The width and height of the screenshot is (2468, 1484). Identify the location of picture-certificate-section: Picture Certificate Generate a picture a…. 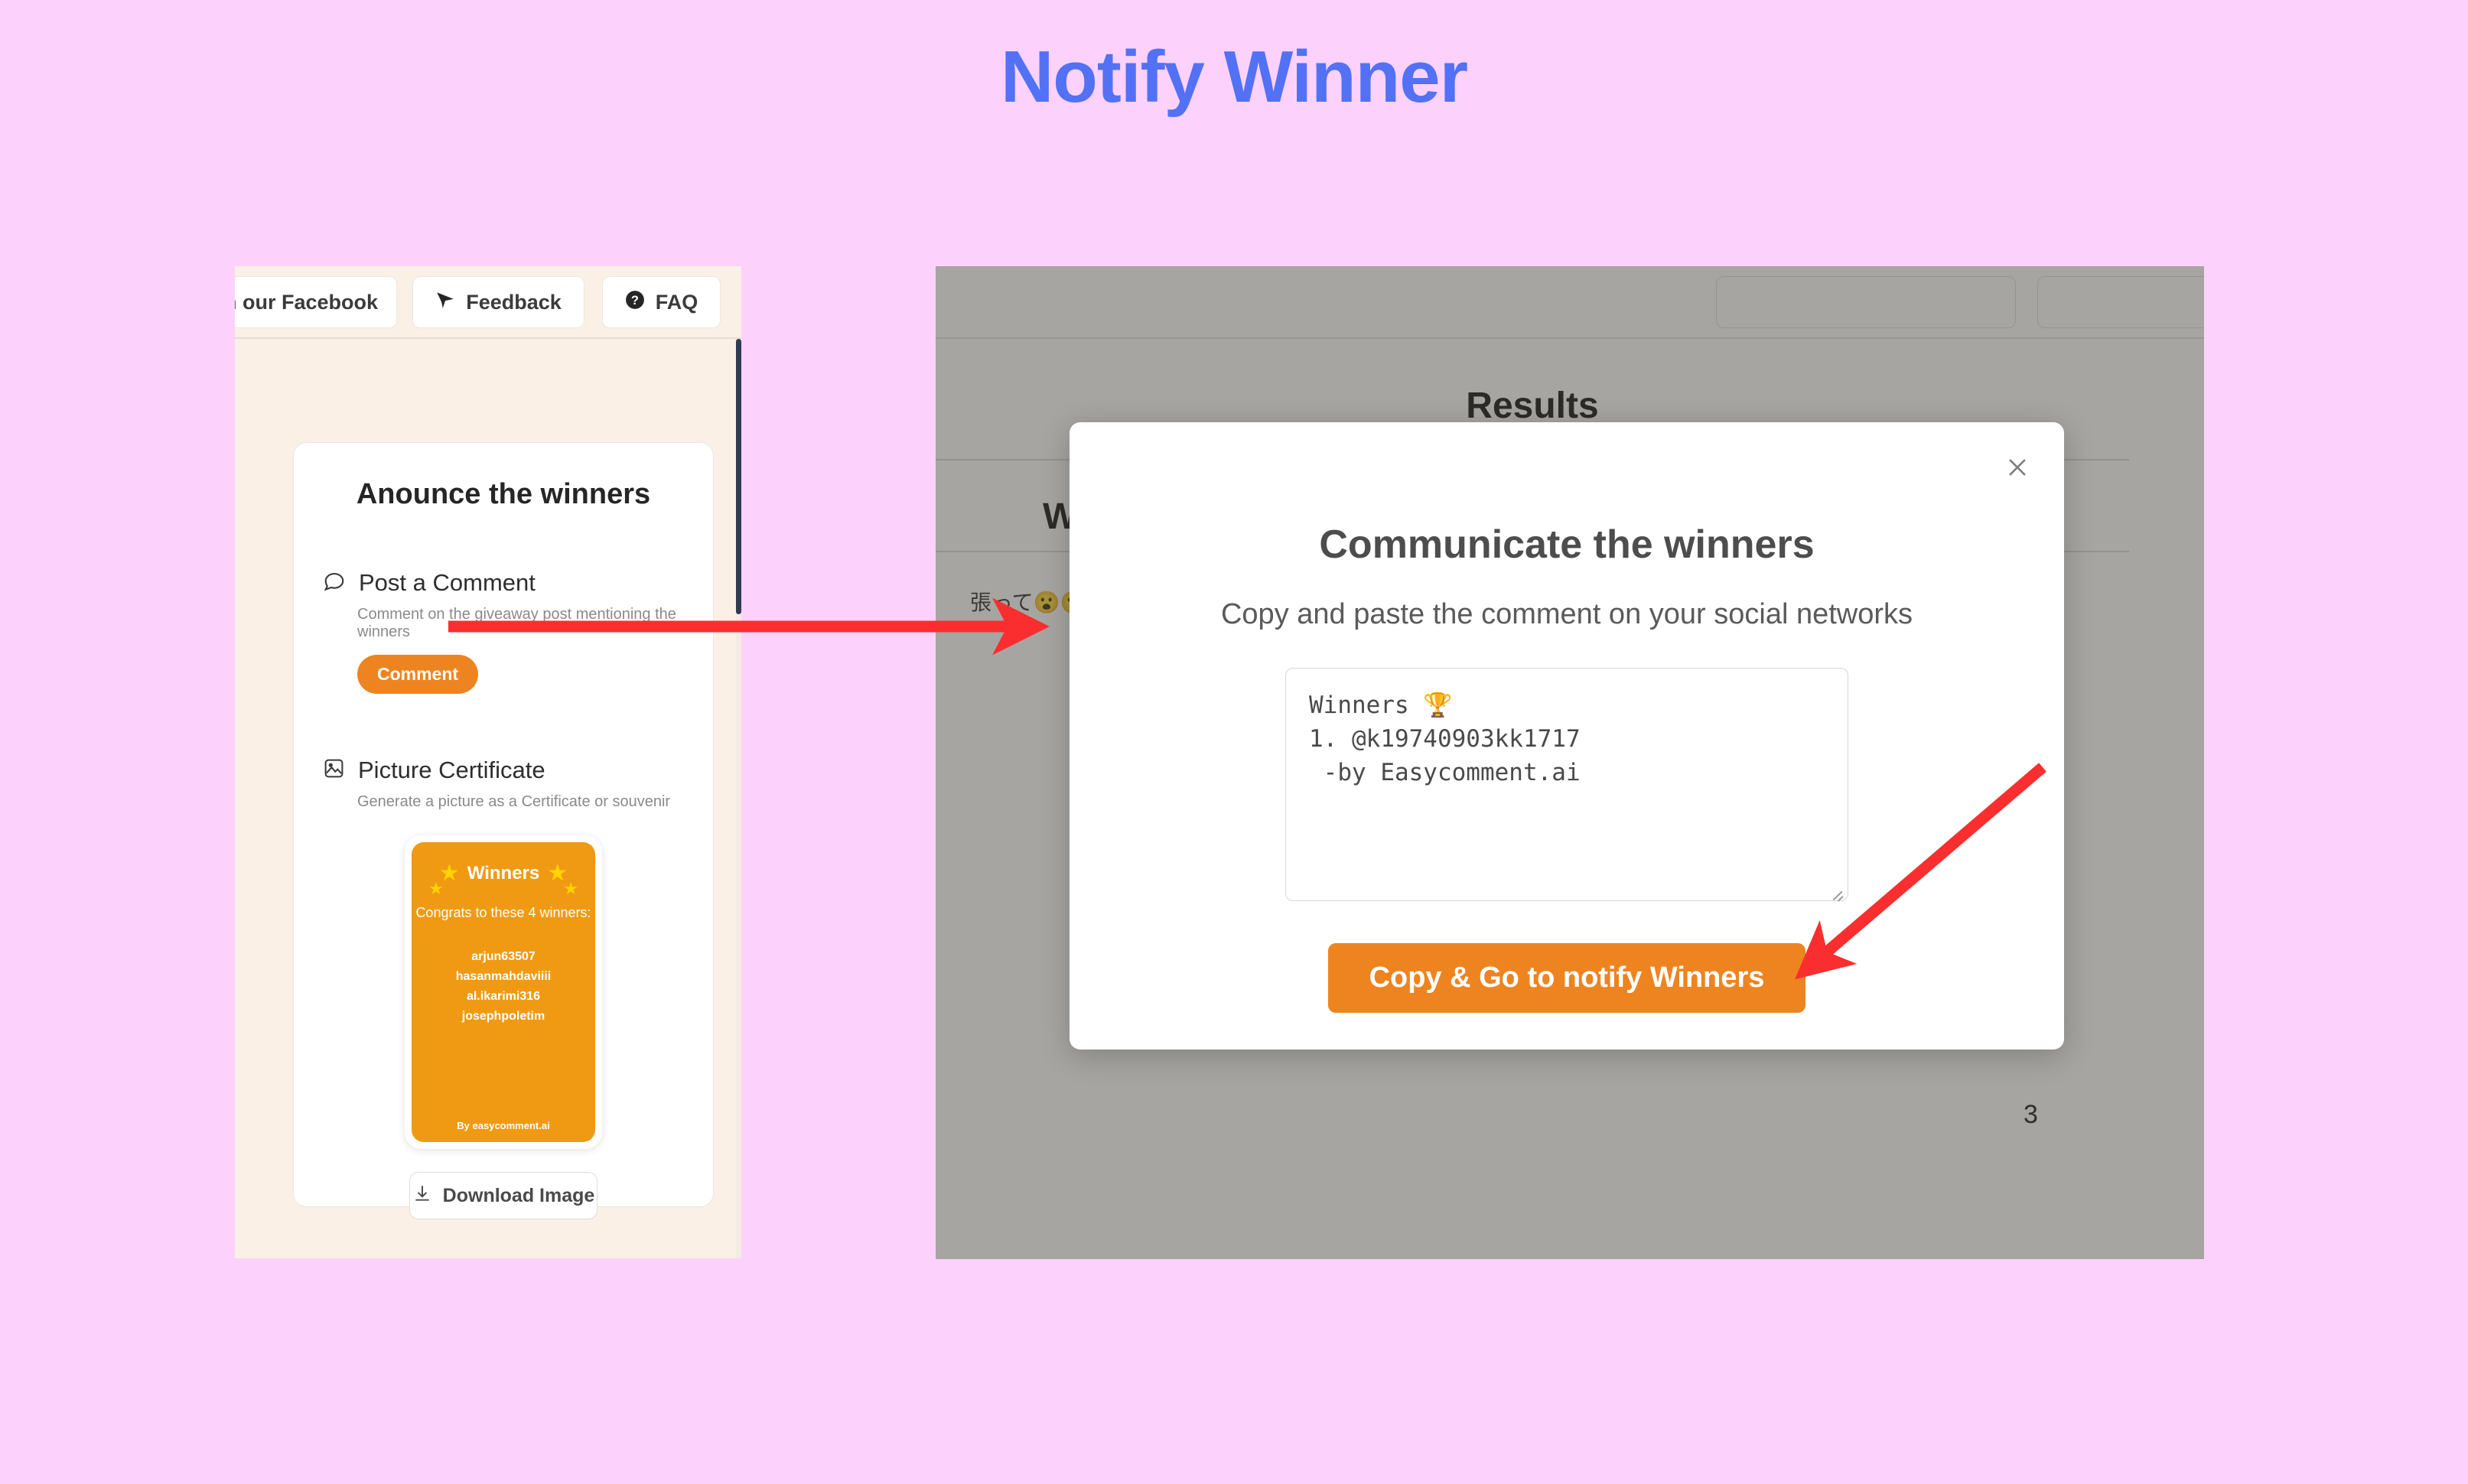
(504, 988).